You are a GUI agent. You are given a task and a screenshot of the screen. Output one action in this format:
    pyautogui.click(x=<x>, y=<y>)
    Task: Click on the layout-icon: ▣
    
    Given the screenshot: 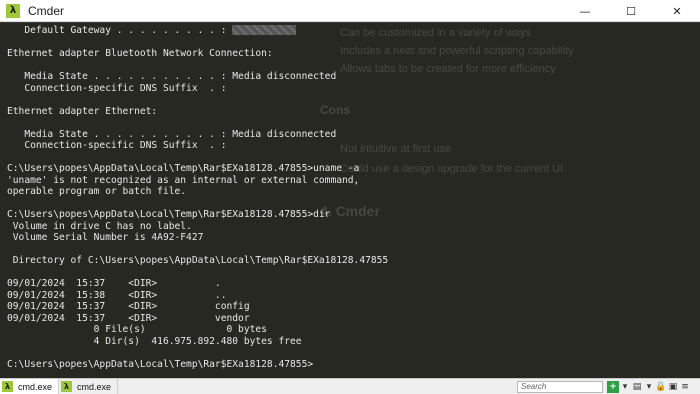 What is the action you would take?
    pyautogui.click(x=673, y=387)
    